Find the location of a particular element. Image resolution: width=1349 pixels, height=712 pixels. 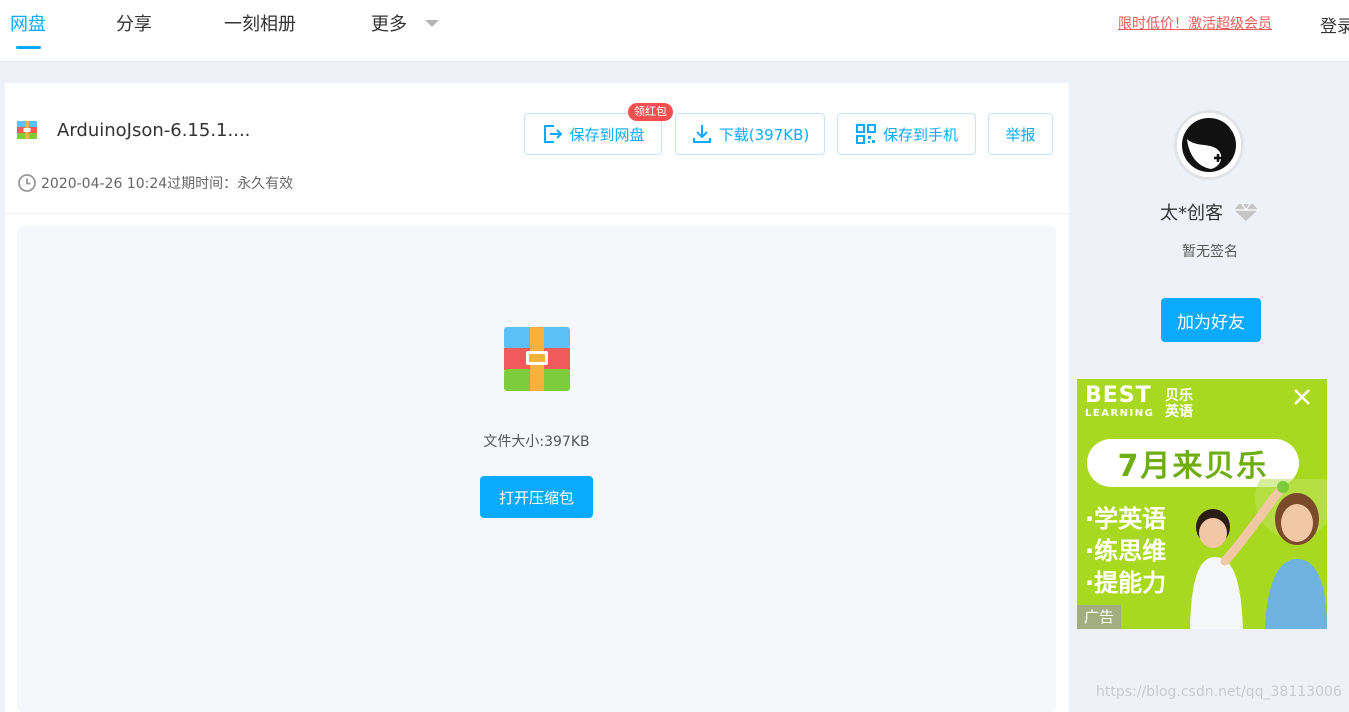

user-name: 太*创客 is located at coordinates (1191, 212).